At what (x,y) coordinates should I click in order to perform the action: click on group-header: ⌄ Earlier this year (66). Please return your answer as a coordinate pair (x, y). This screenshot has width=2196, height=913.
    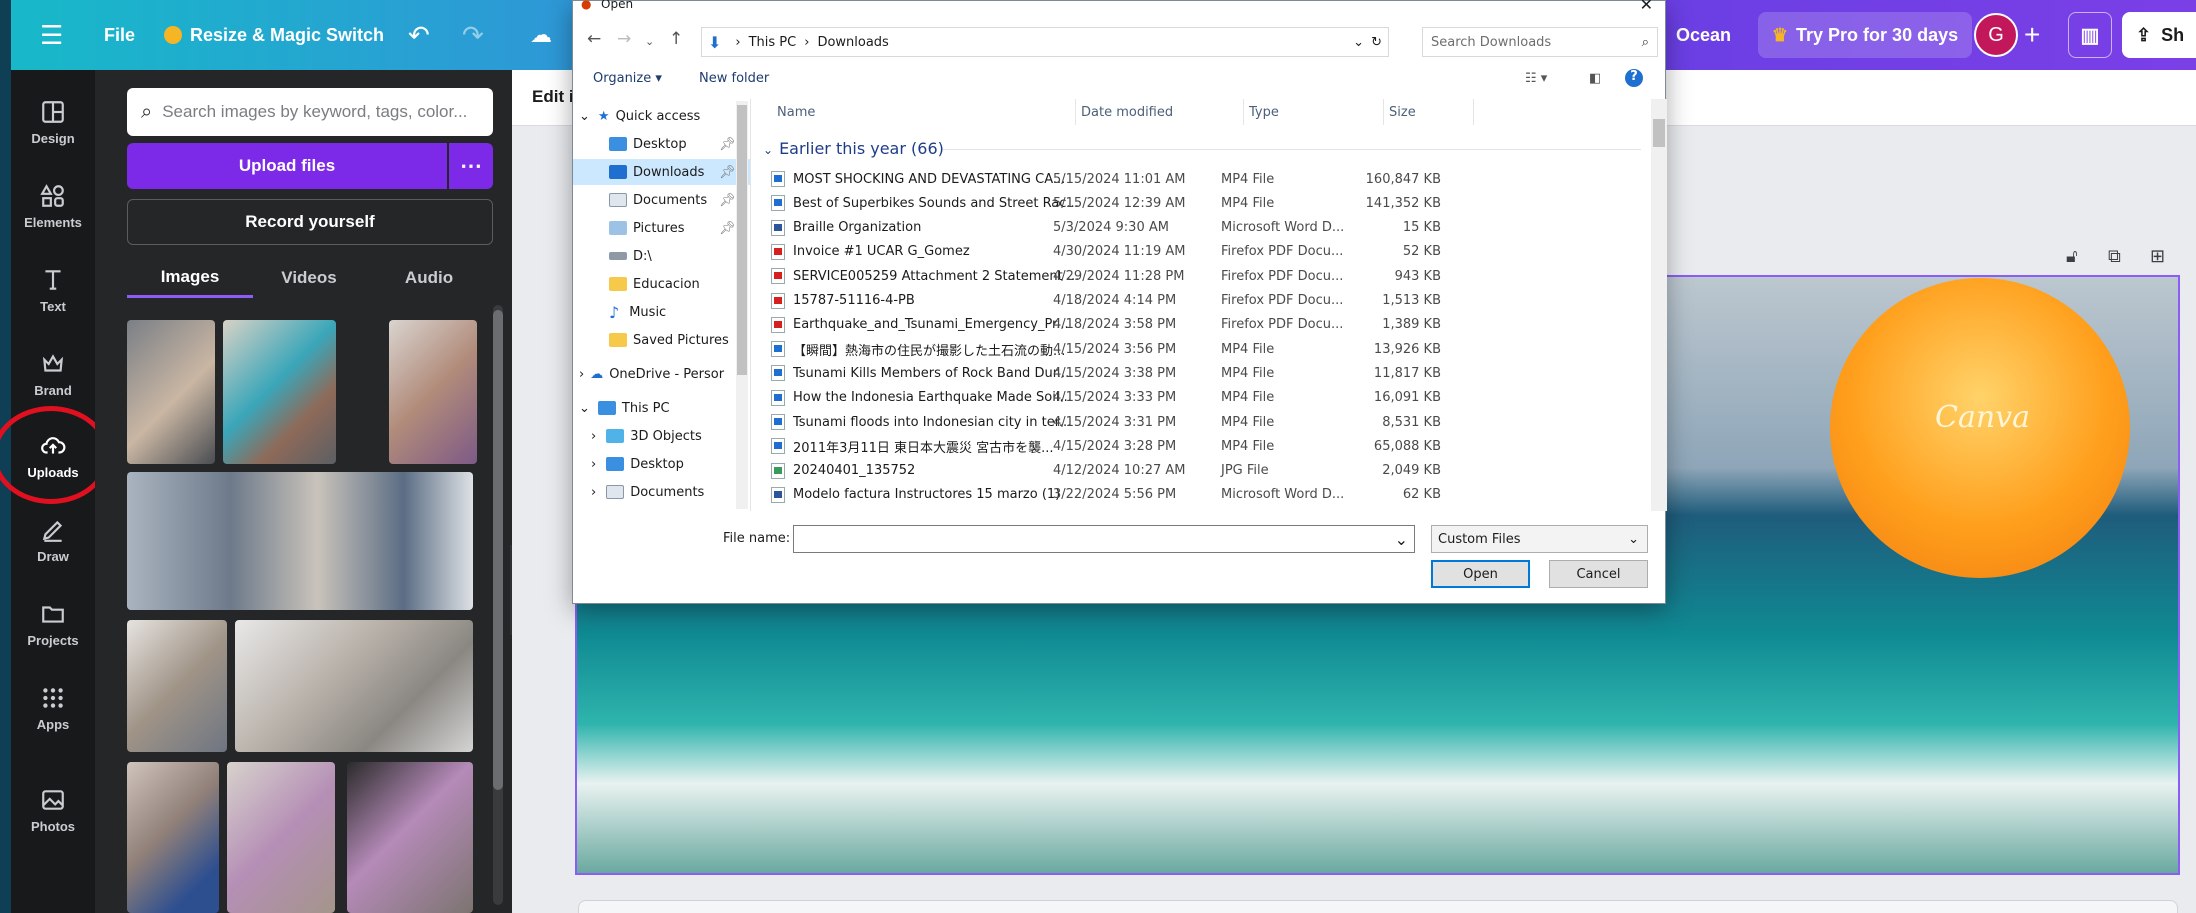
    Looking at the image, I should click on (853, 148).